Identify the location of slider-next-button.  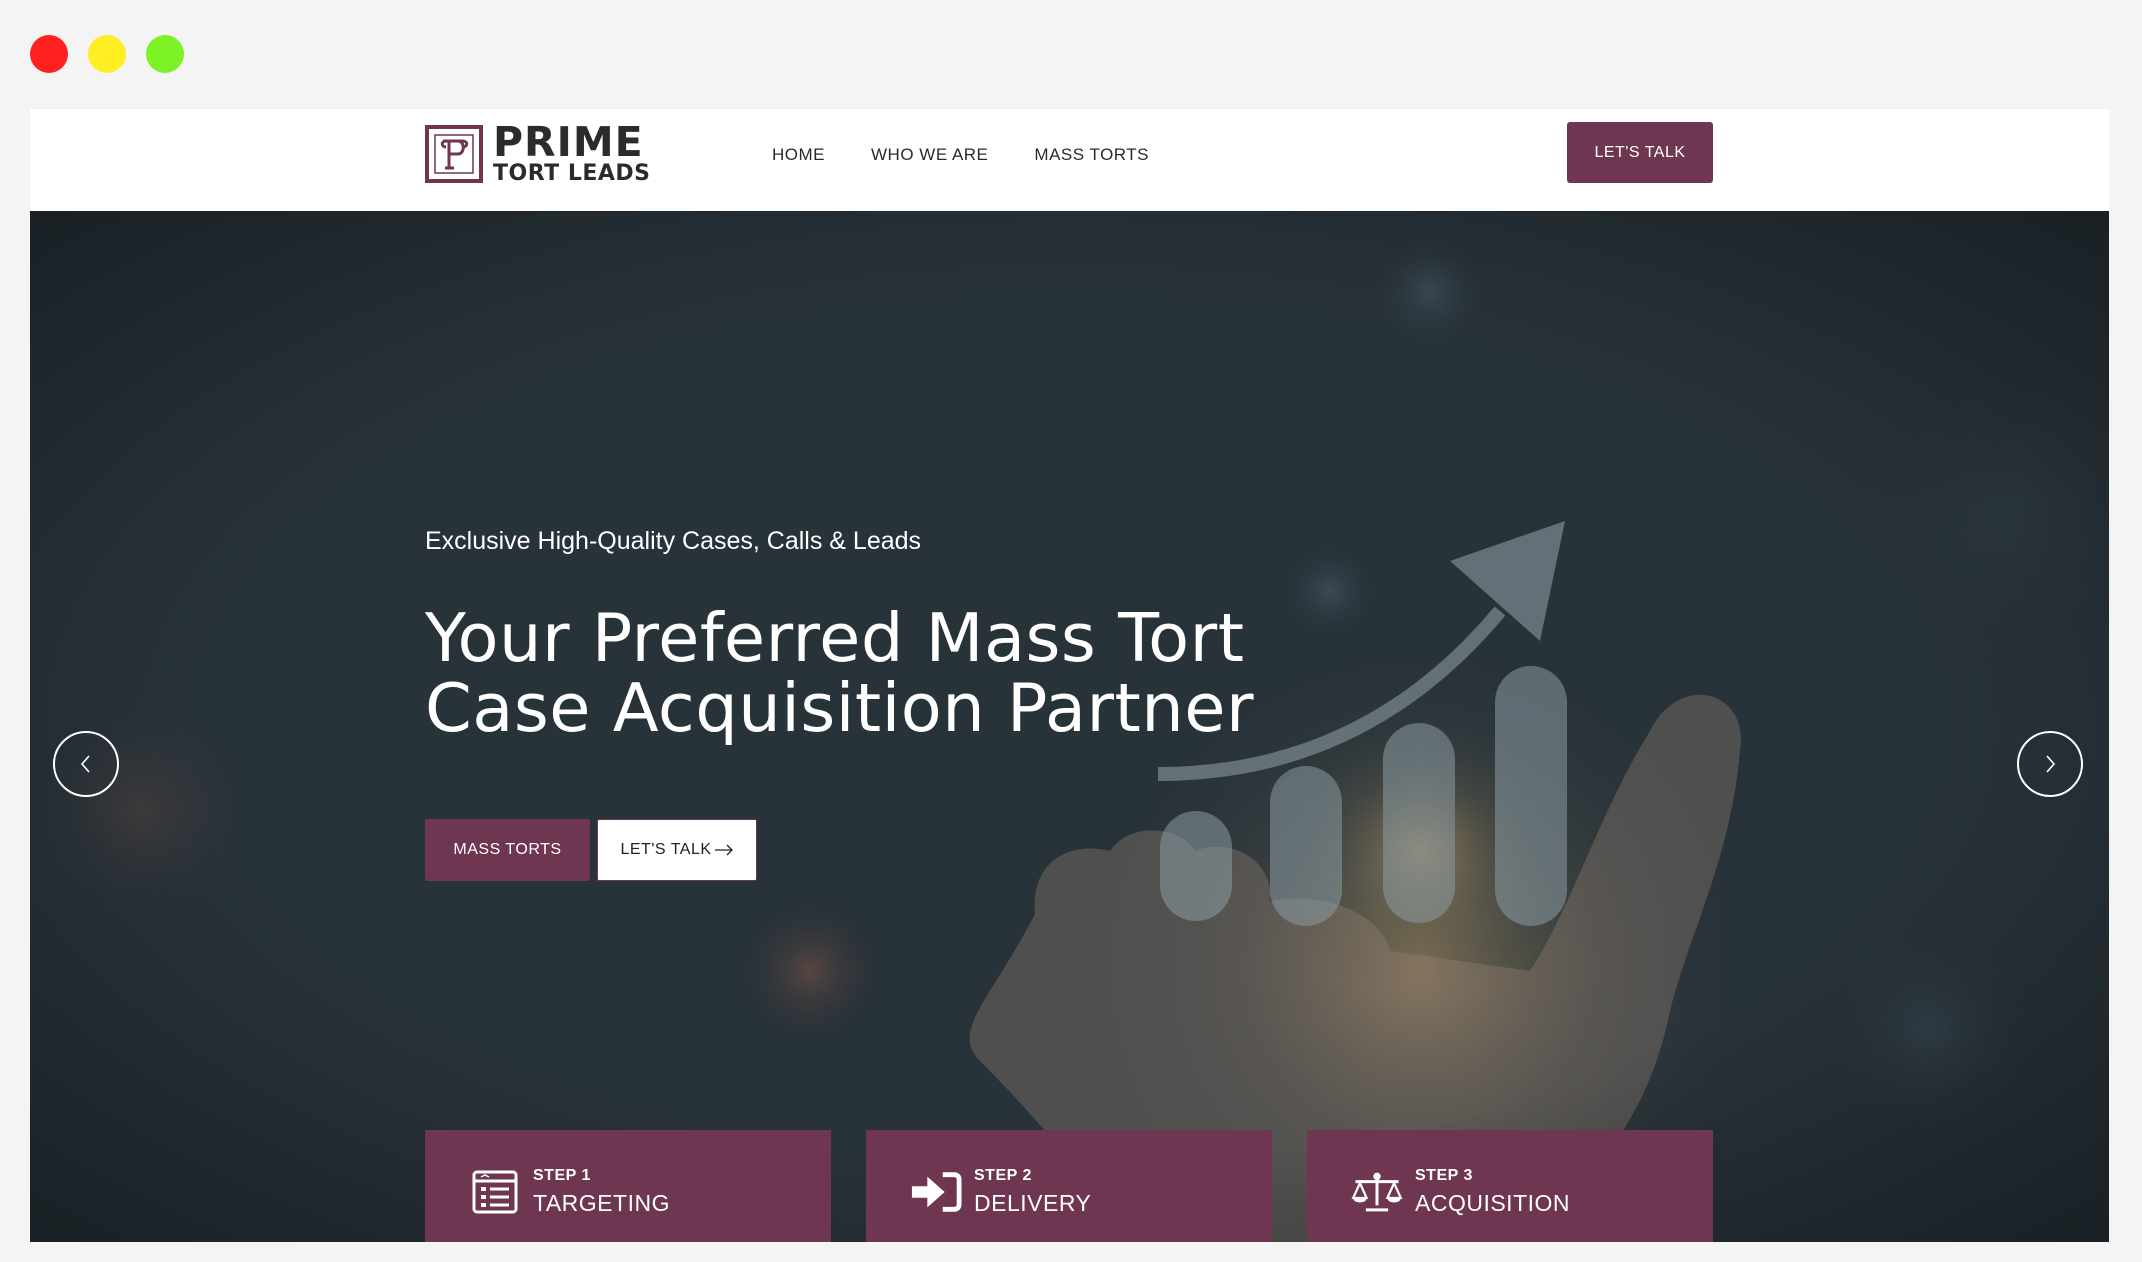
(2050, 764).